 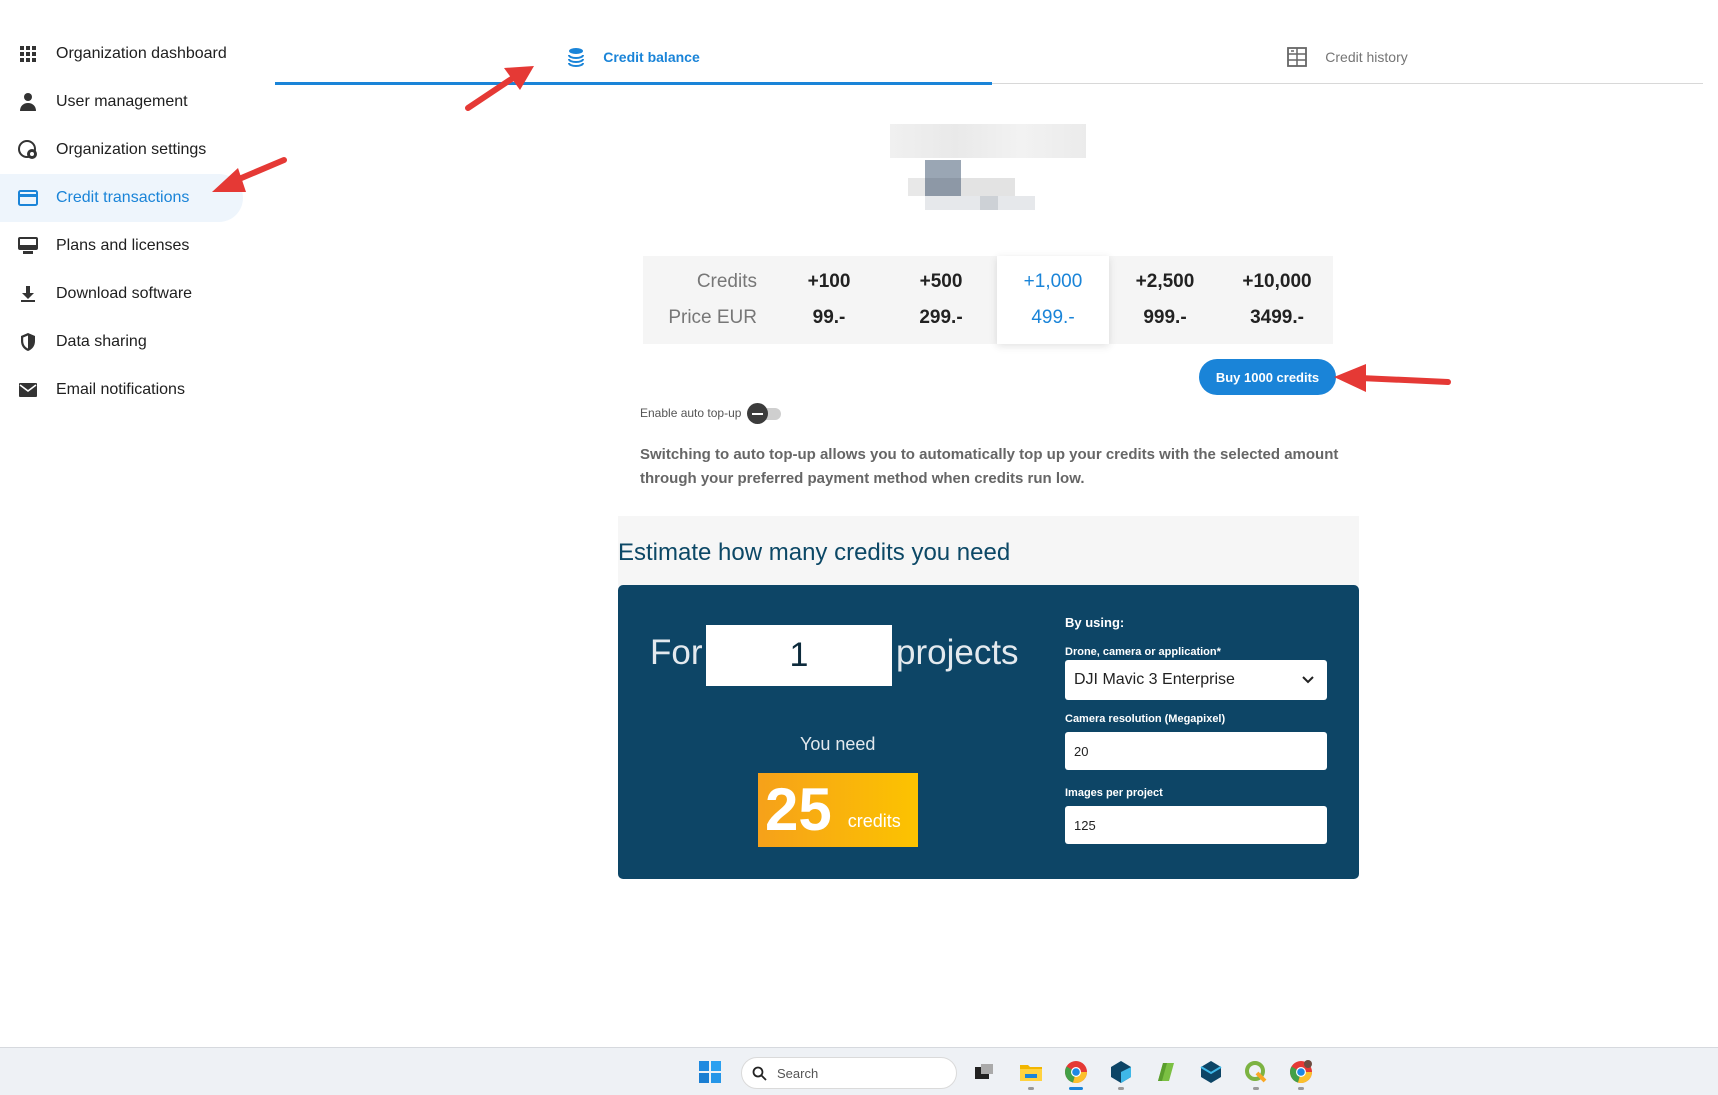 I want to click on price-row-label: Price EUR, so click(x=712, y=317).